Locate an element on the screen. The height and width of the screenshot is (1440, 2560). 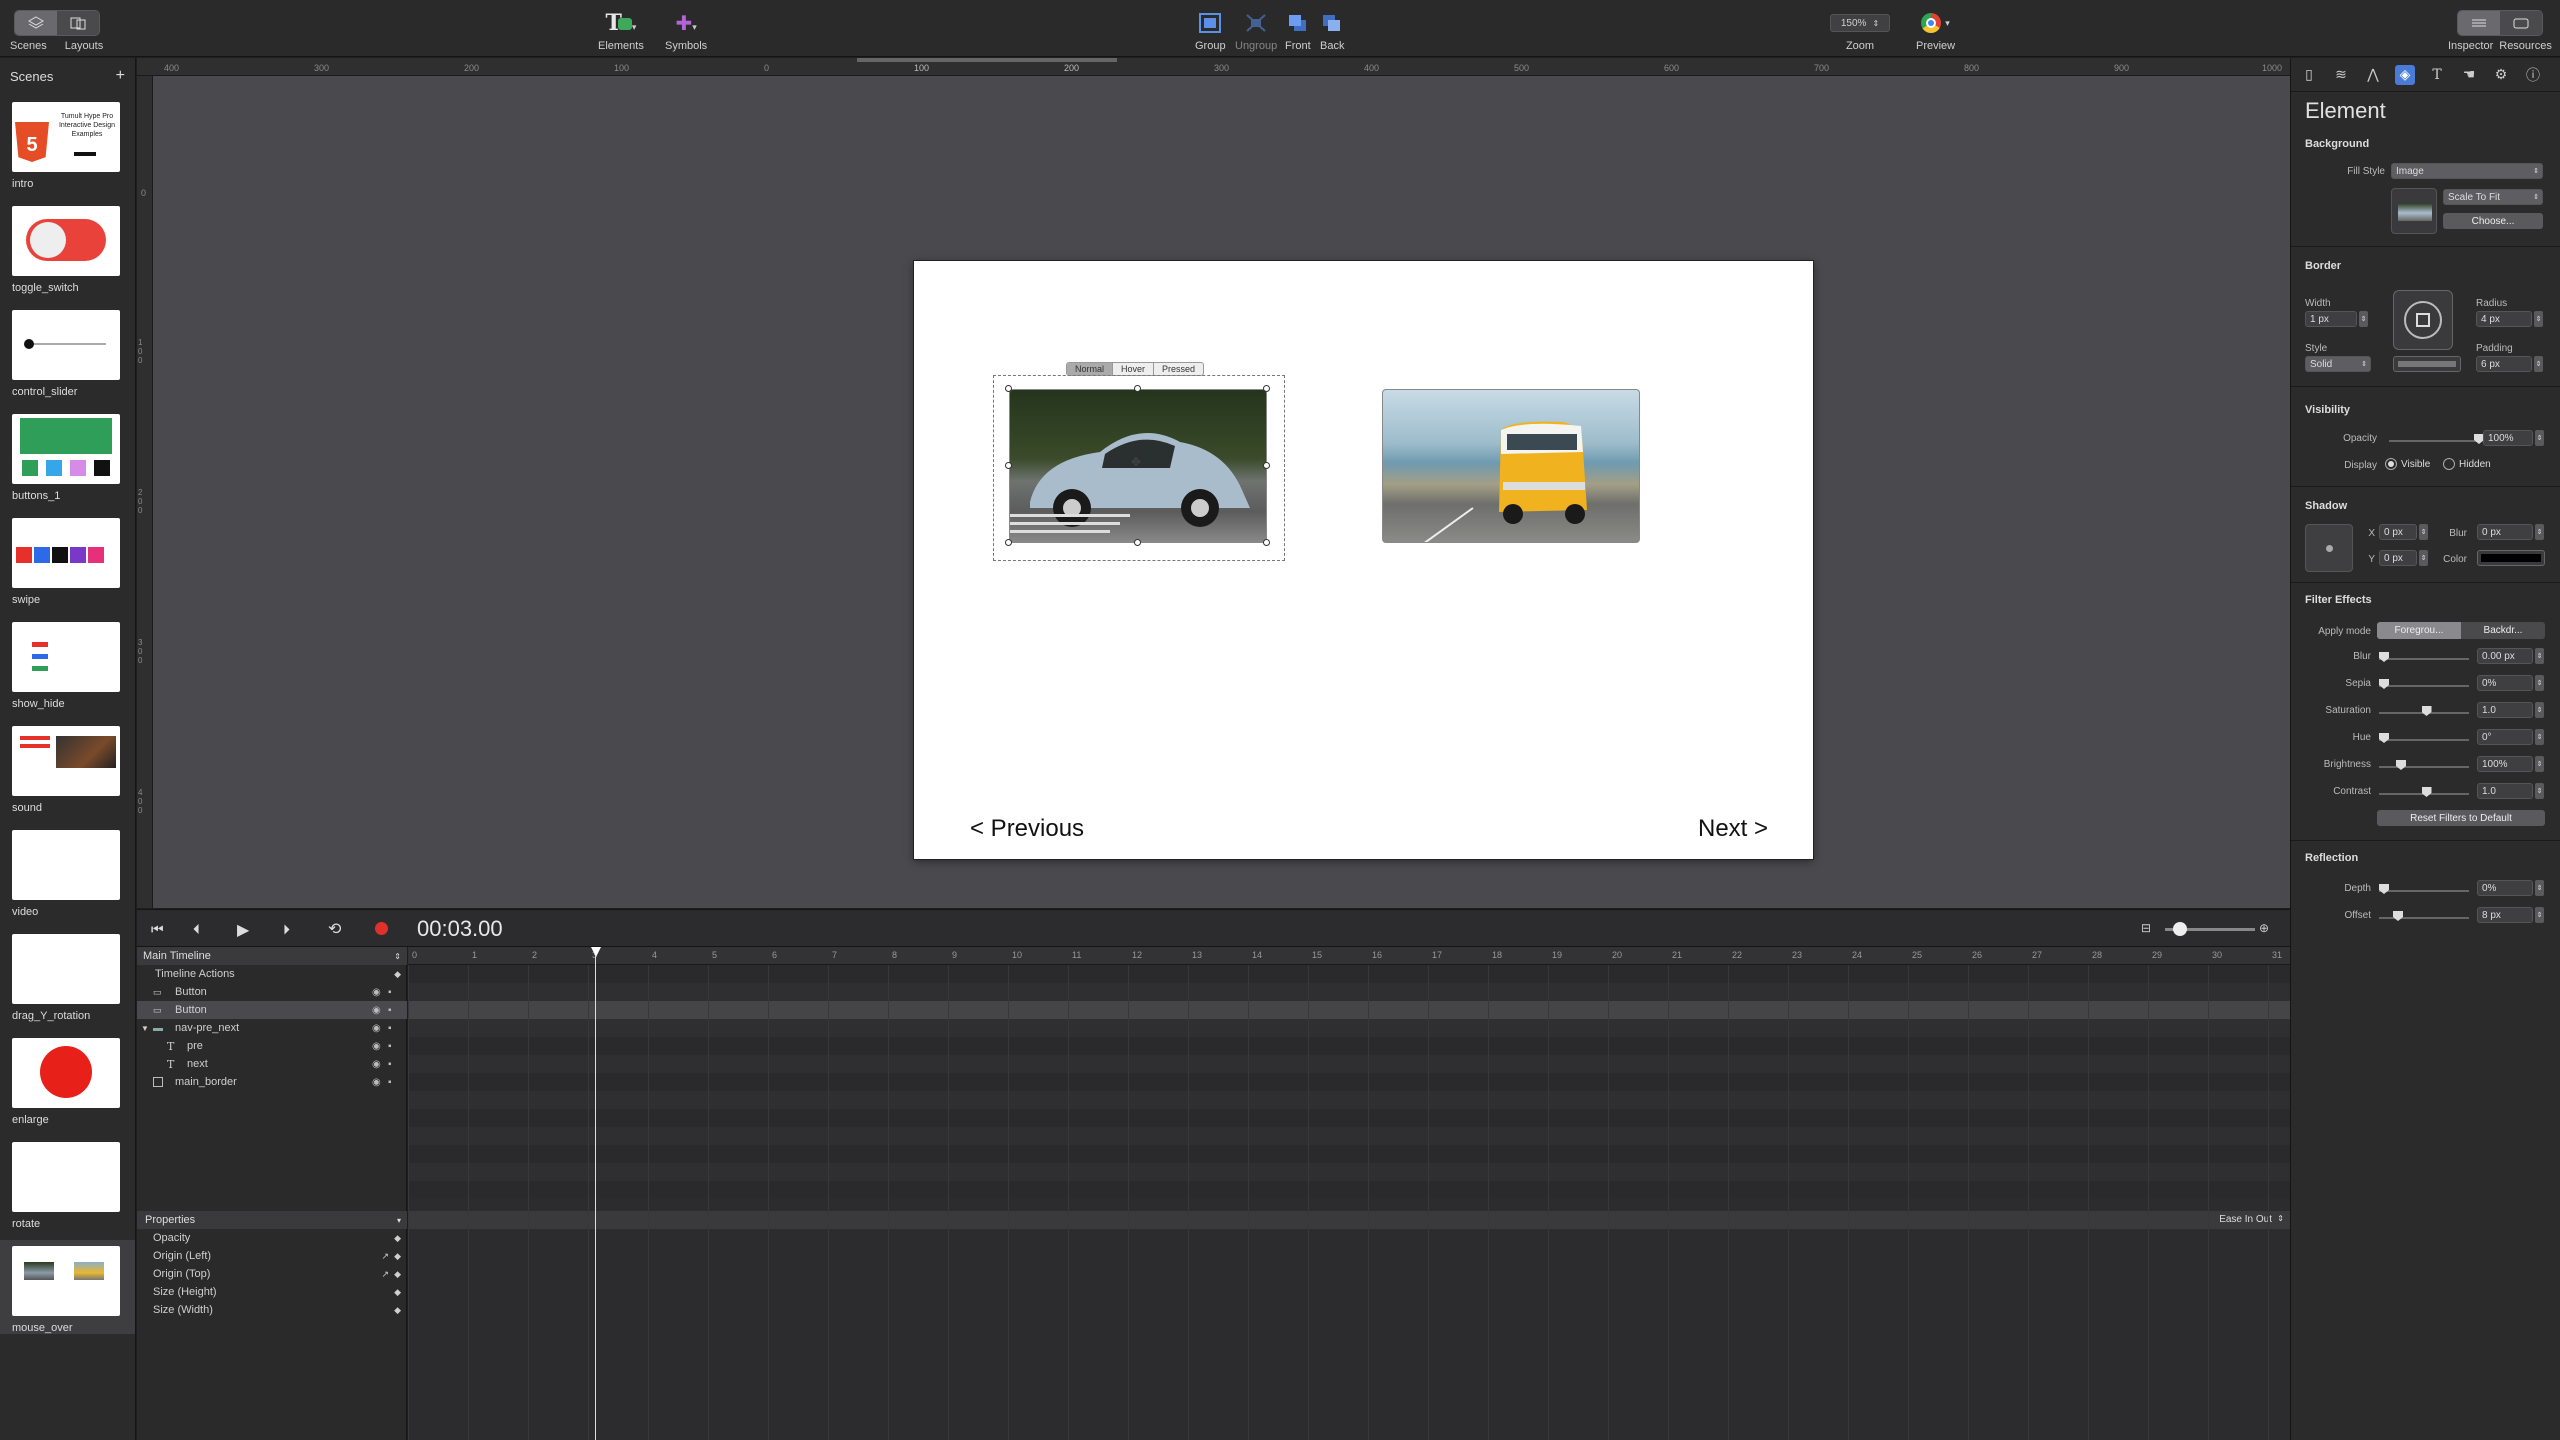
tab-hover: Hover is located at coordinates (1132, 369).